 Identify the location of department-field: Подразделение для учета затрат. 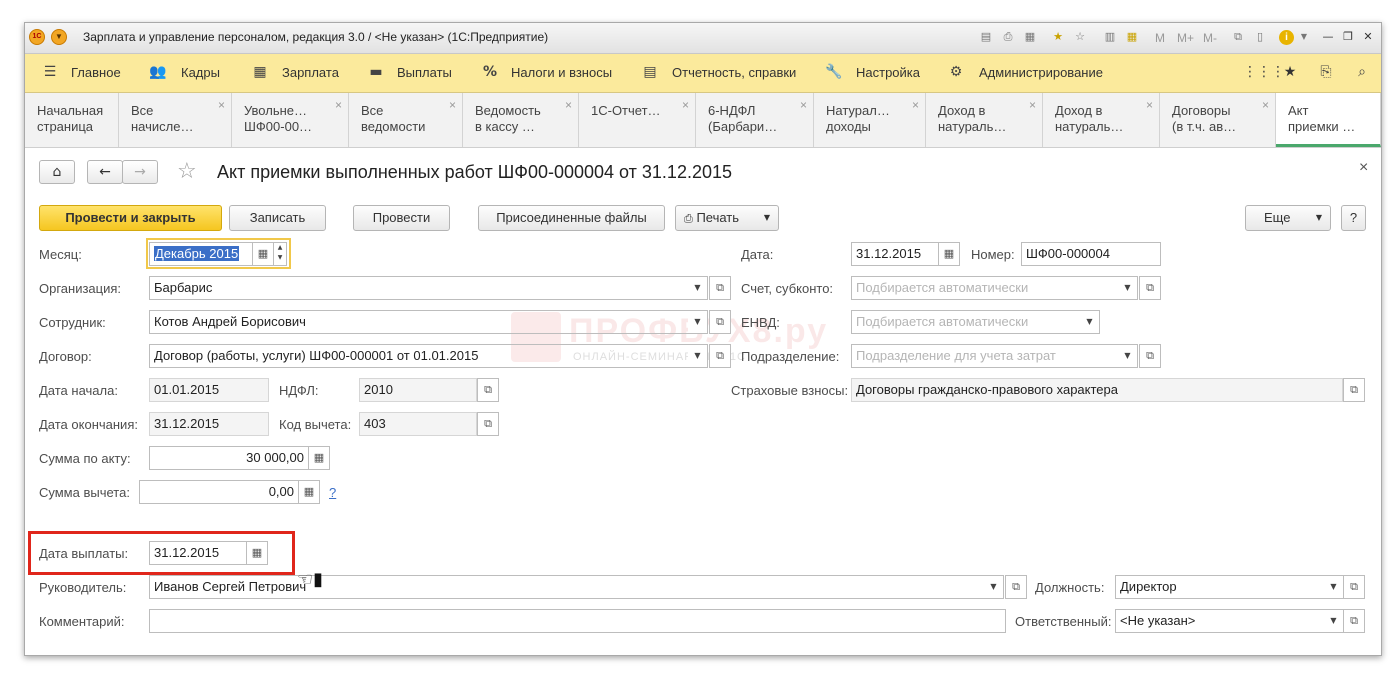
(985, 356).